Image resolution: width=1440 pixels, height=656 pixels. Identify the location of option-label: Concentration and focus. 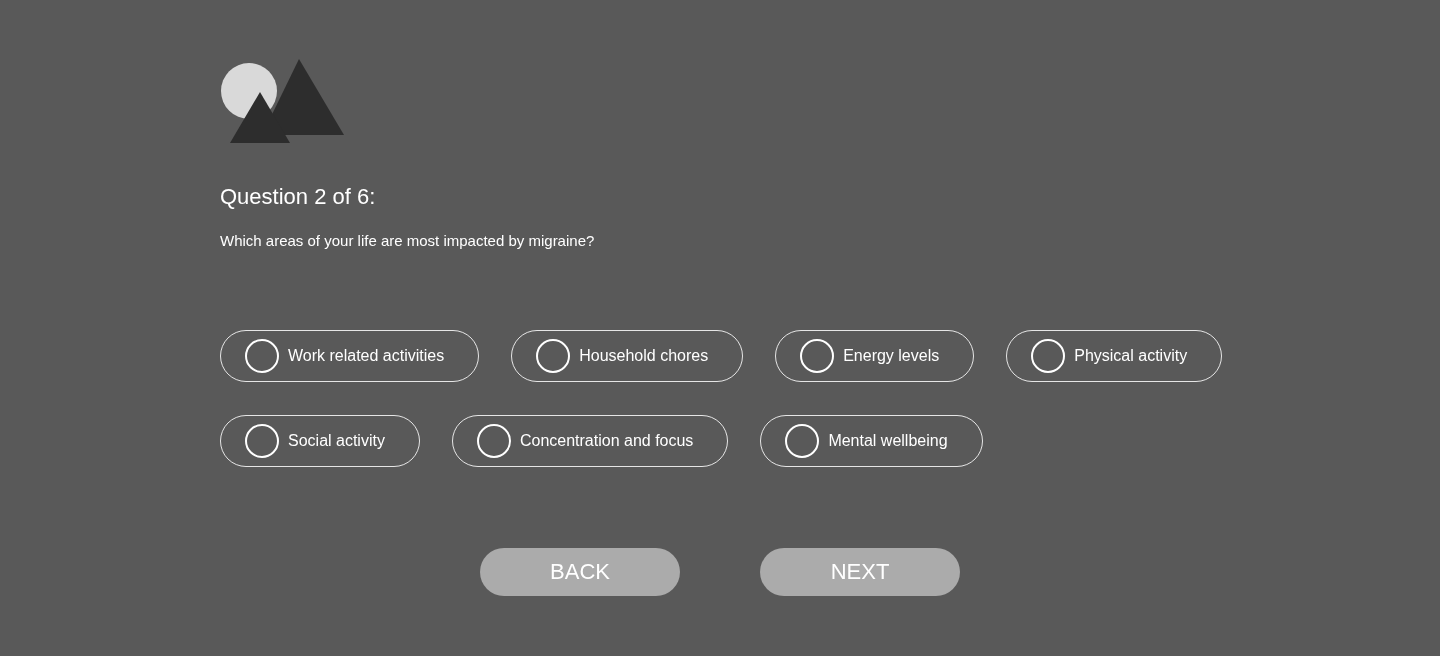
(606, 441).